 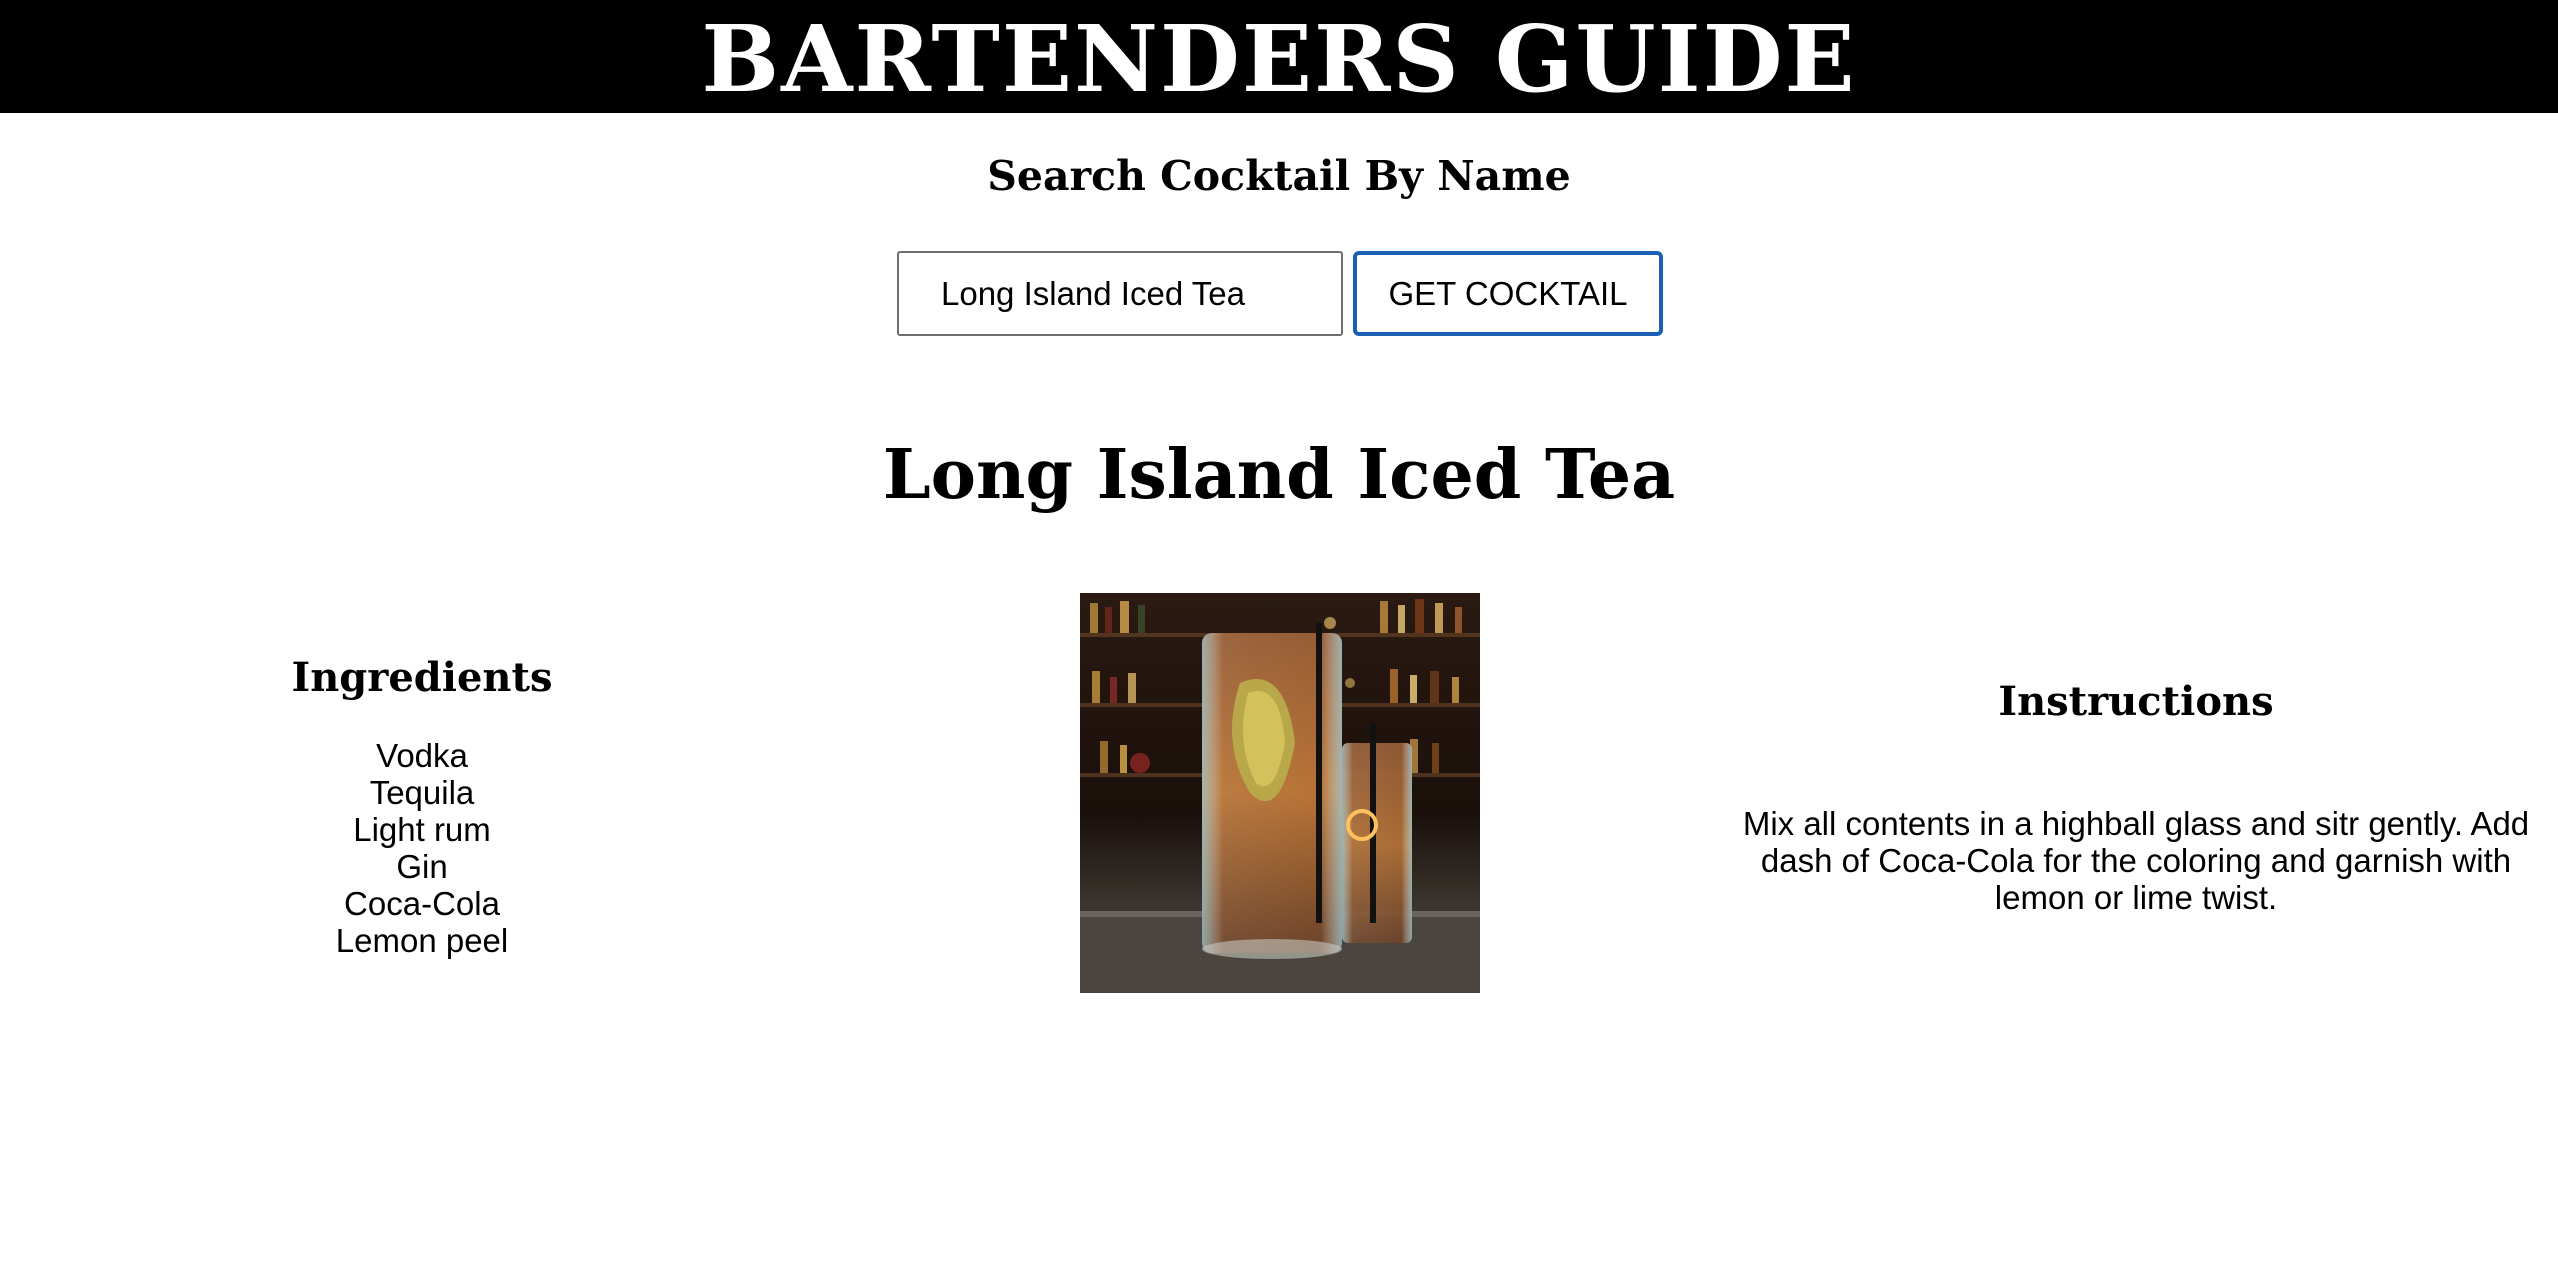 I want to click on cocktail-name-heading: Long Island Iced Tea, so click(x=1279, y=475).